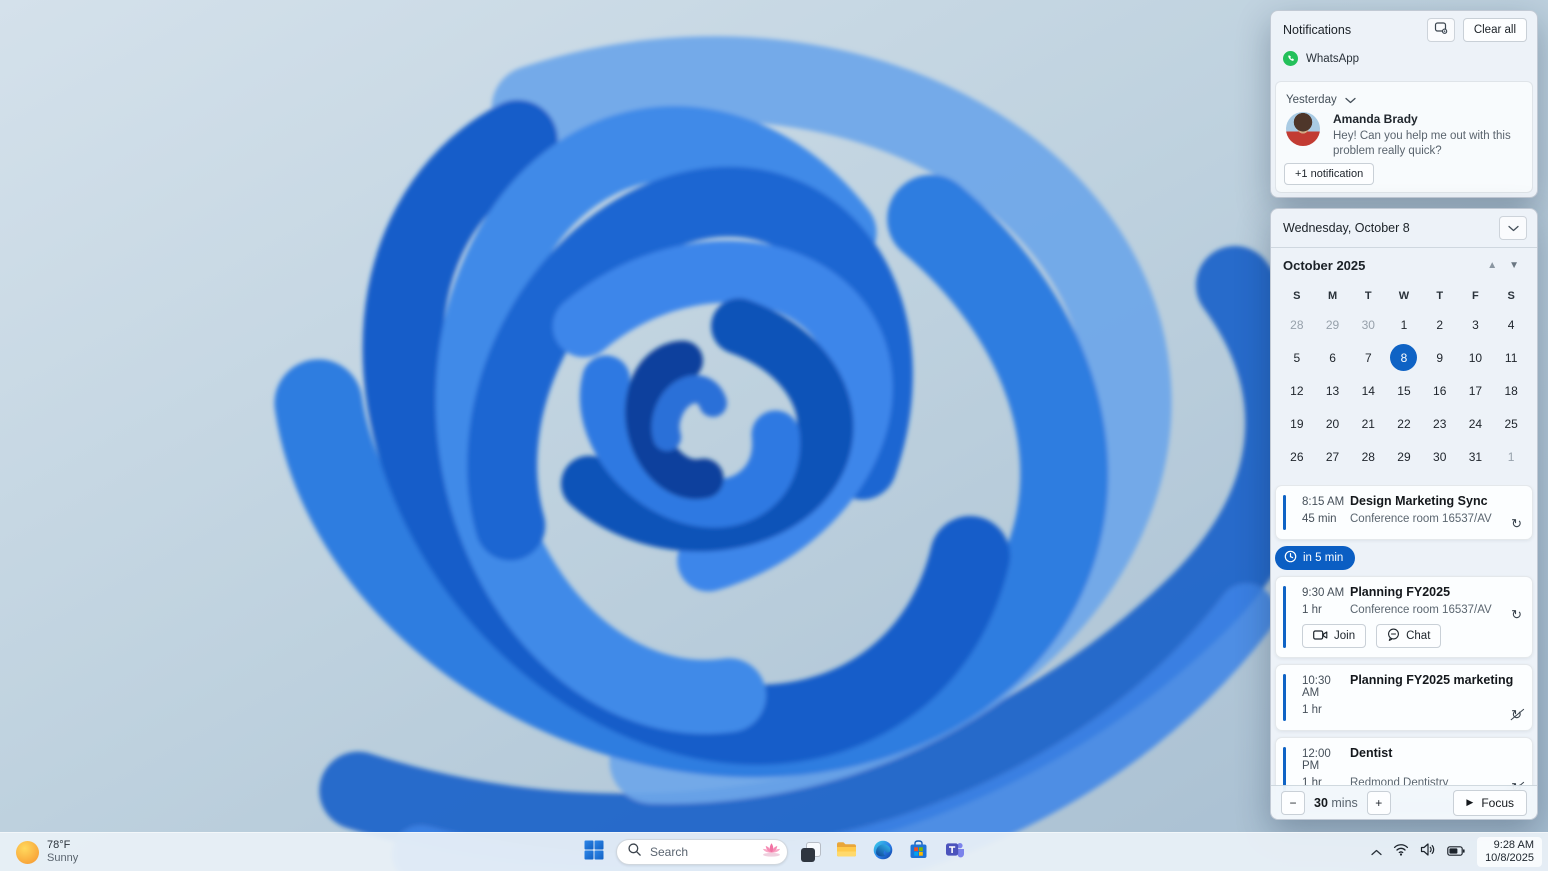 This screenshot has width=1548, height=871. I want to click on calendar-day: 20, so click(1333, 423).